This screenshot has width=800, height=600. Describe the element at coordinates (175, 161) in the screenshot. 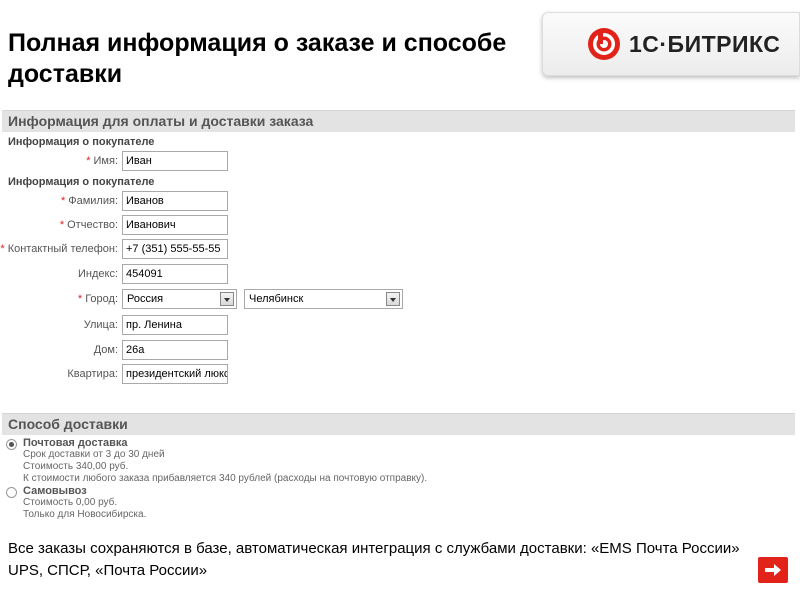

I see `name-input: Иван` at that location.